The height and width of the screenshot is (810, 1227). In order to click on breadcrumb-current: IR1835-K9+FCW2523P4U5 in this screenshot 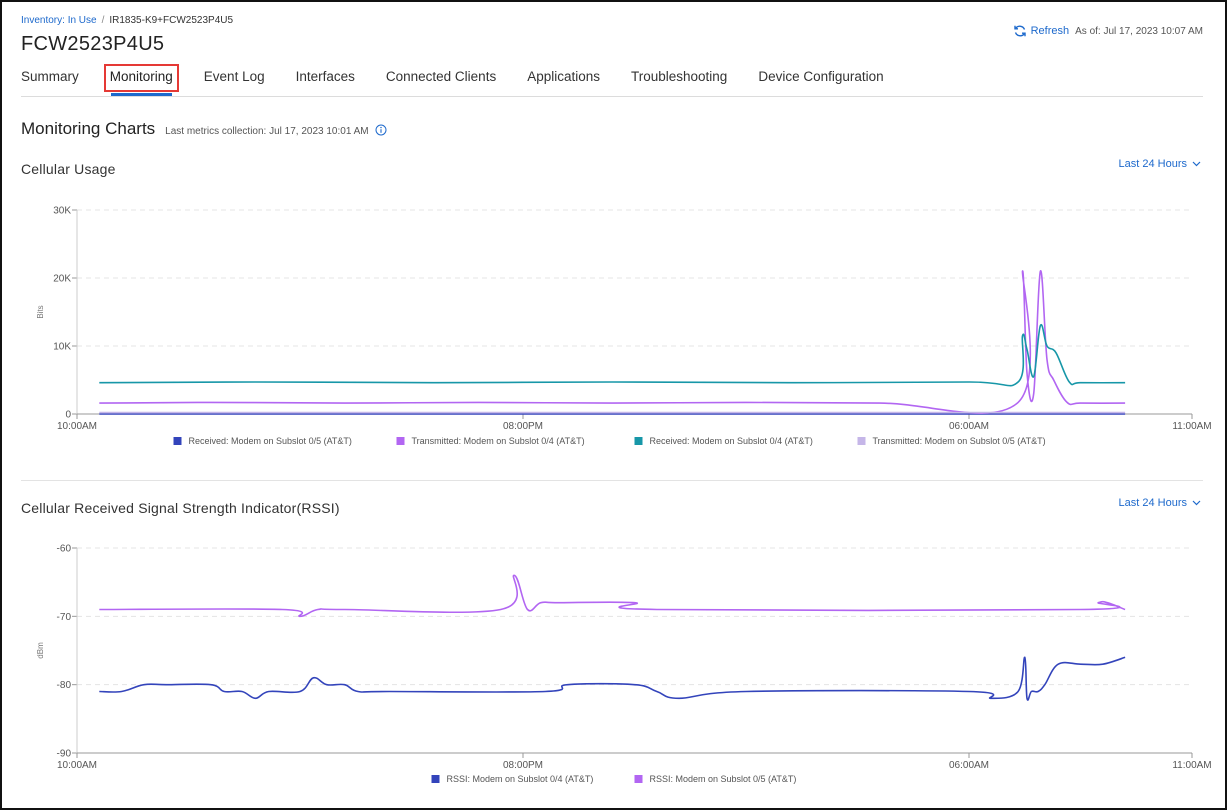, I will do `click(171, 20)`.